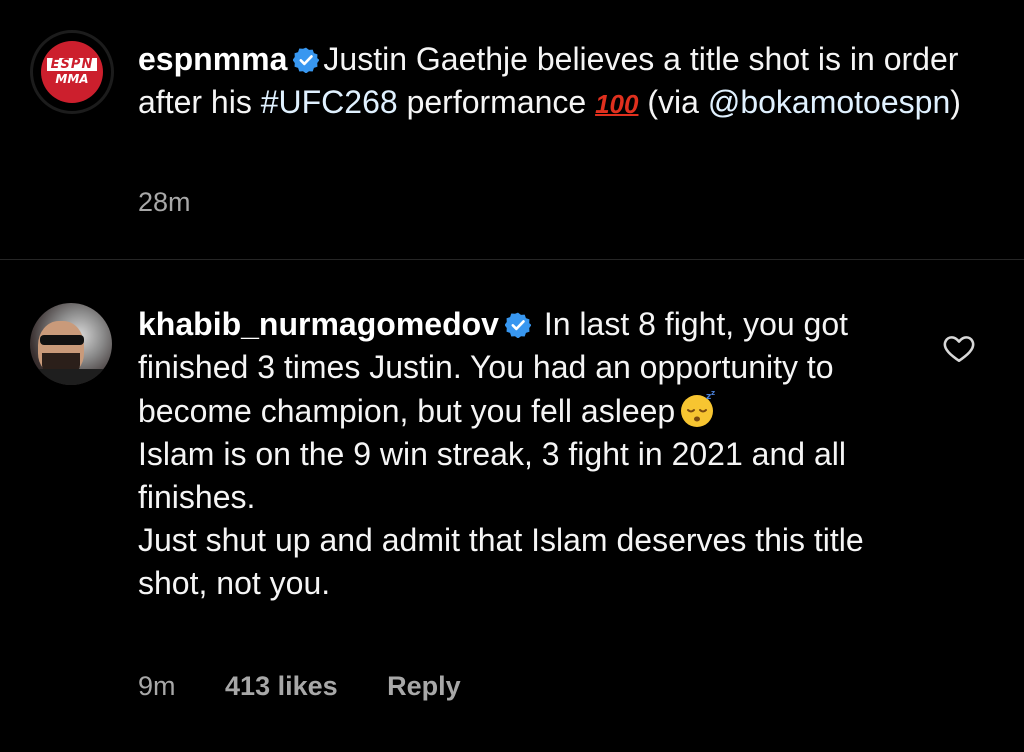  I want to click on espnmma-avatar: ESPN MMA, so click(72, 72).